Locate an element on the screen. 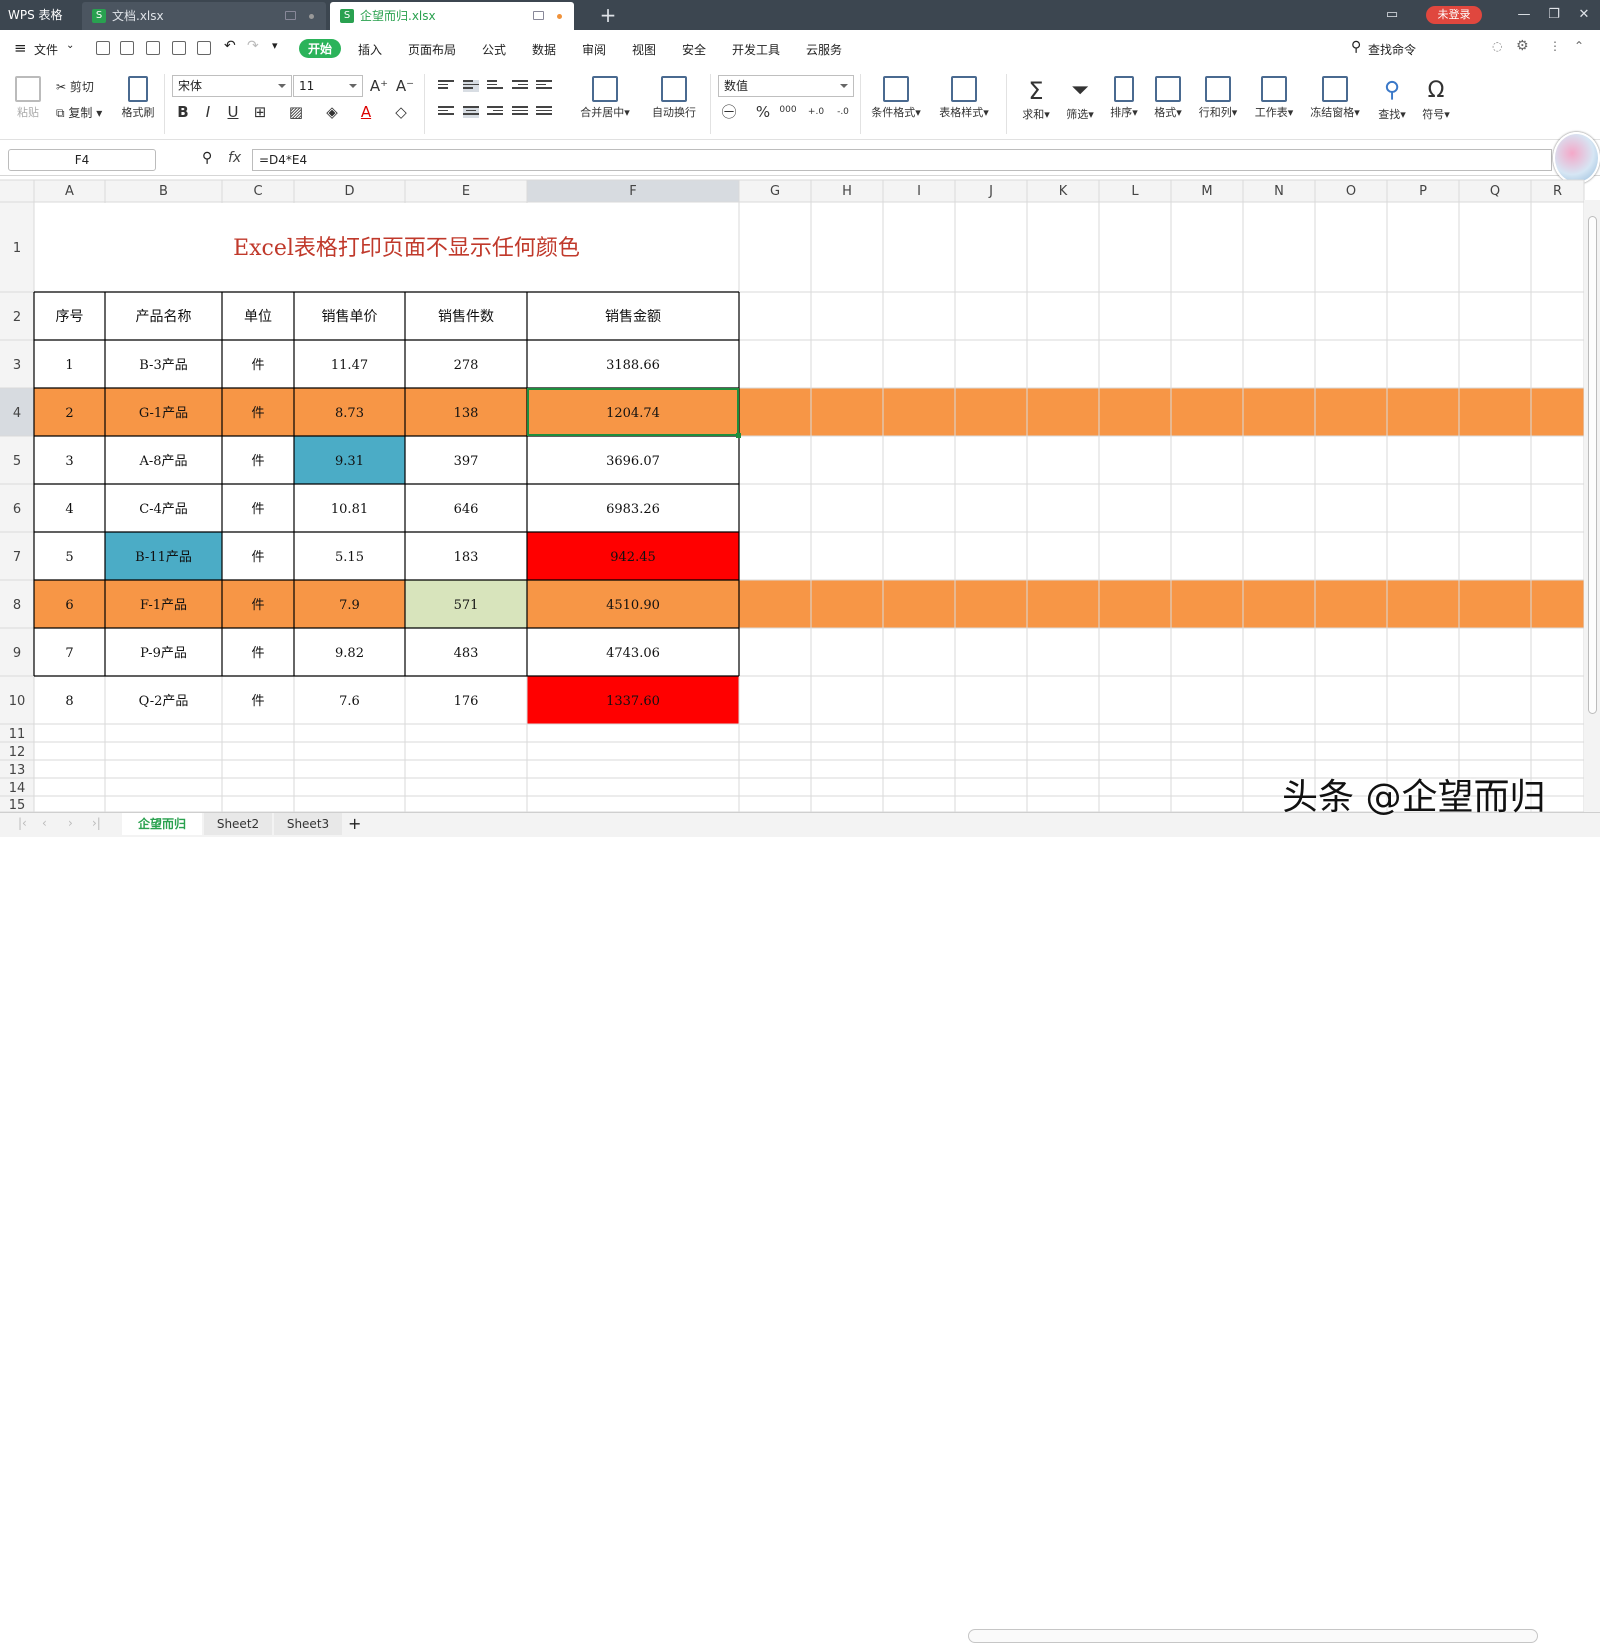  font-size-select: 11 is located at coordinates (328, 86).